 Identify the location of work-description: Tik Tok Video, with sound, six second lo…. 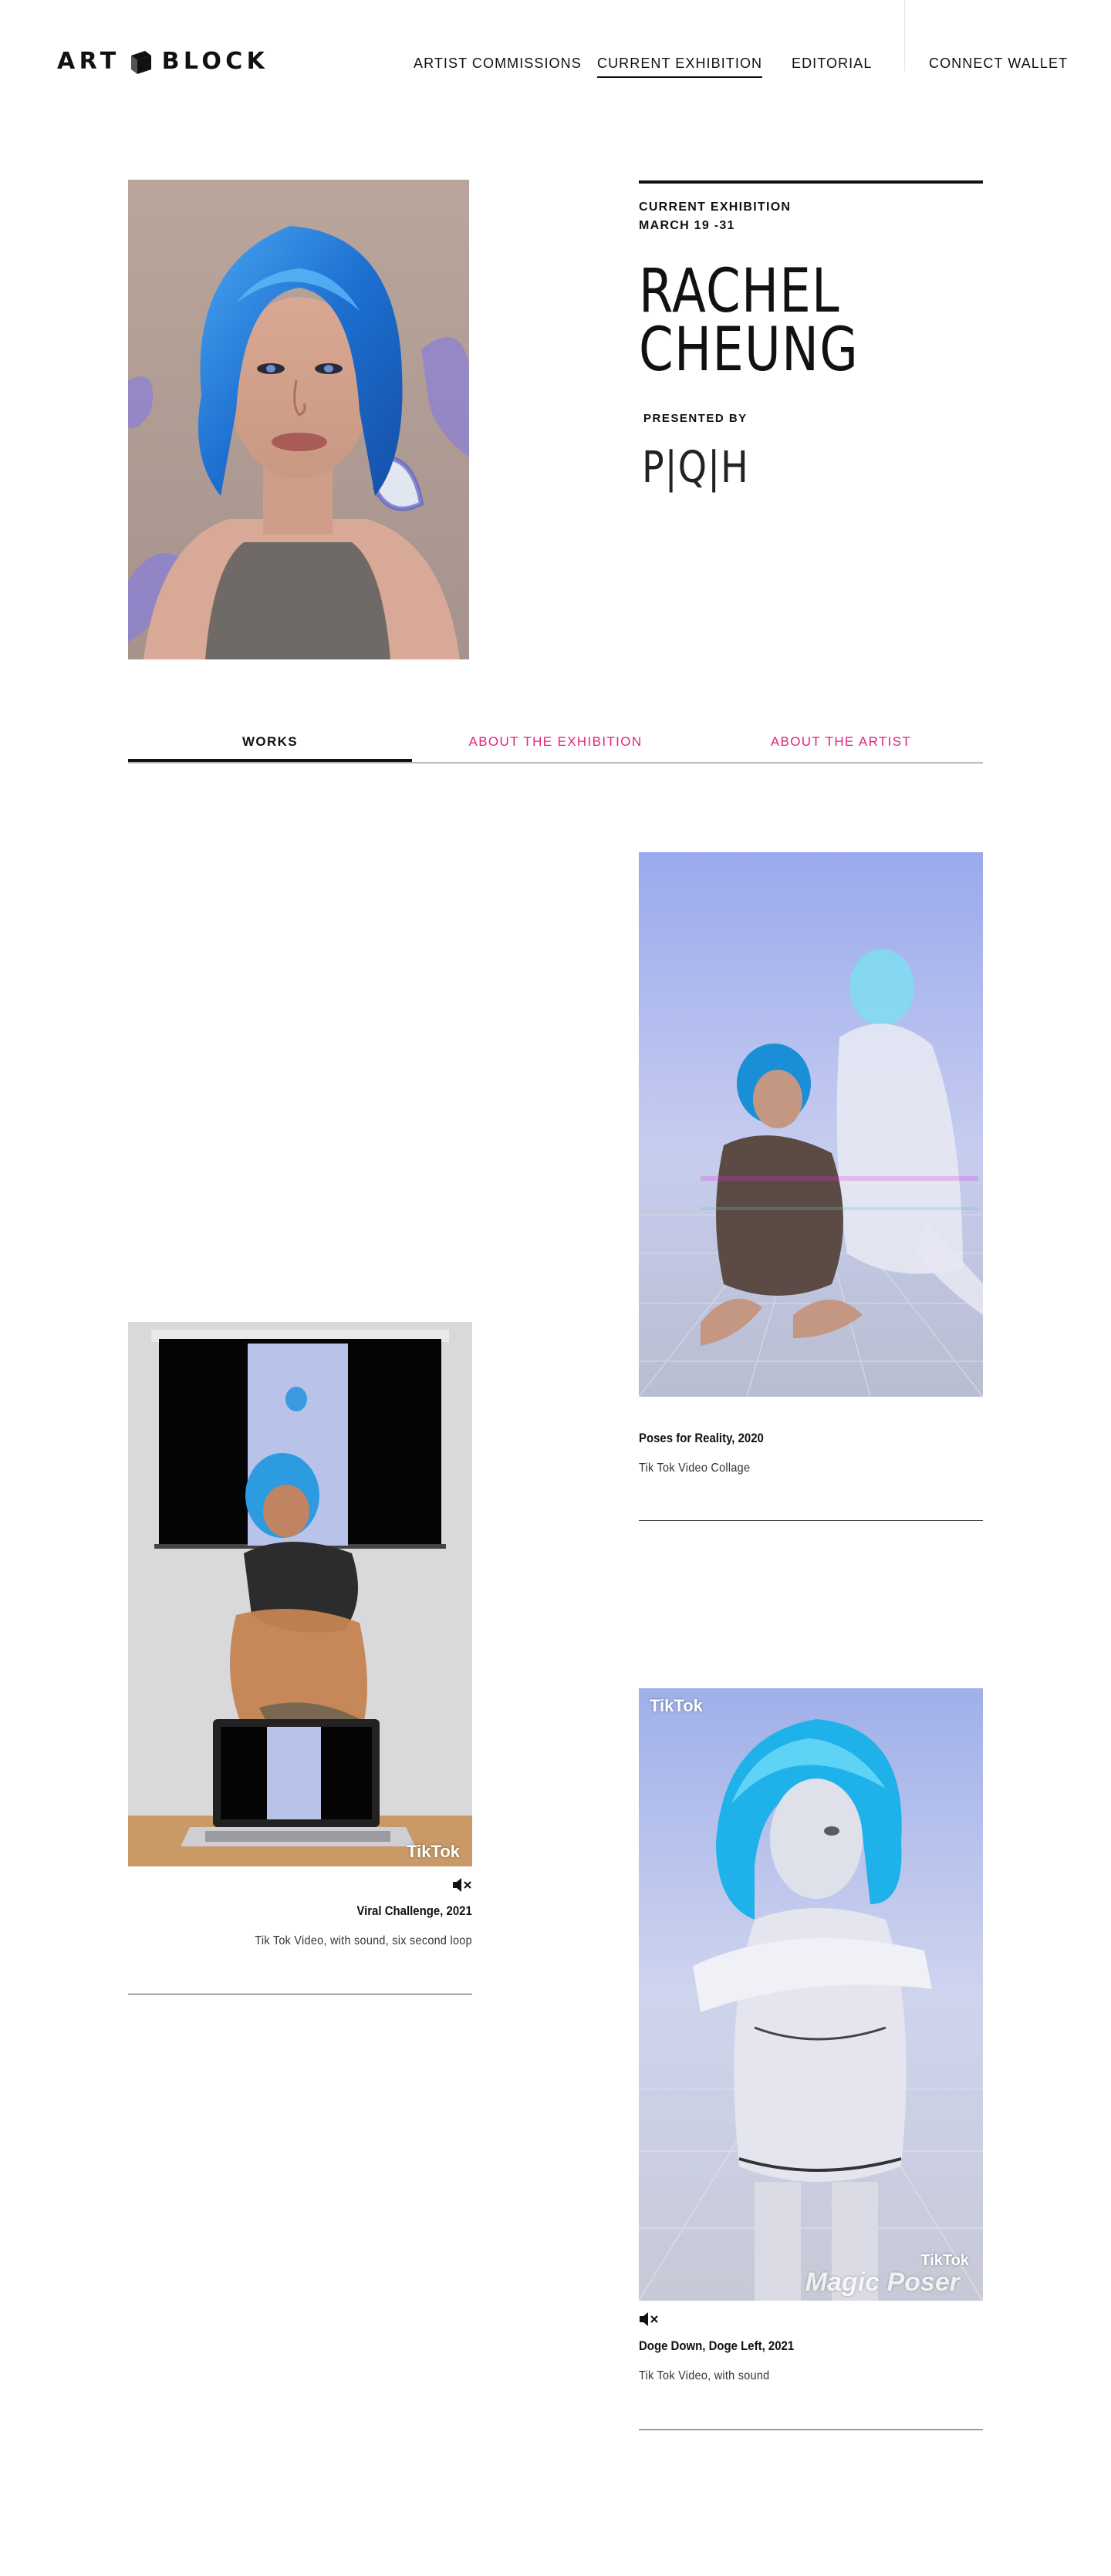
(363, 1940).